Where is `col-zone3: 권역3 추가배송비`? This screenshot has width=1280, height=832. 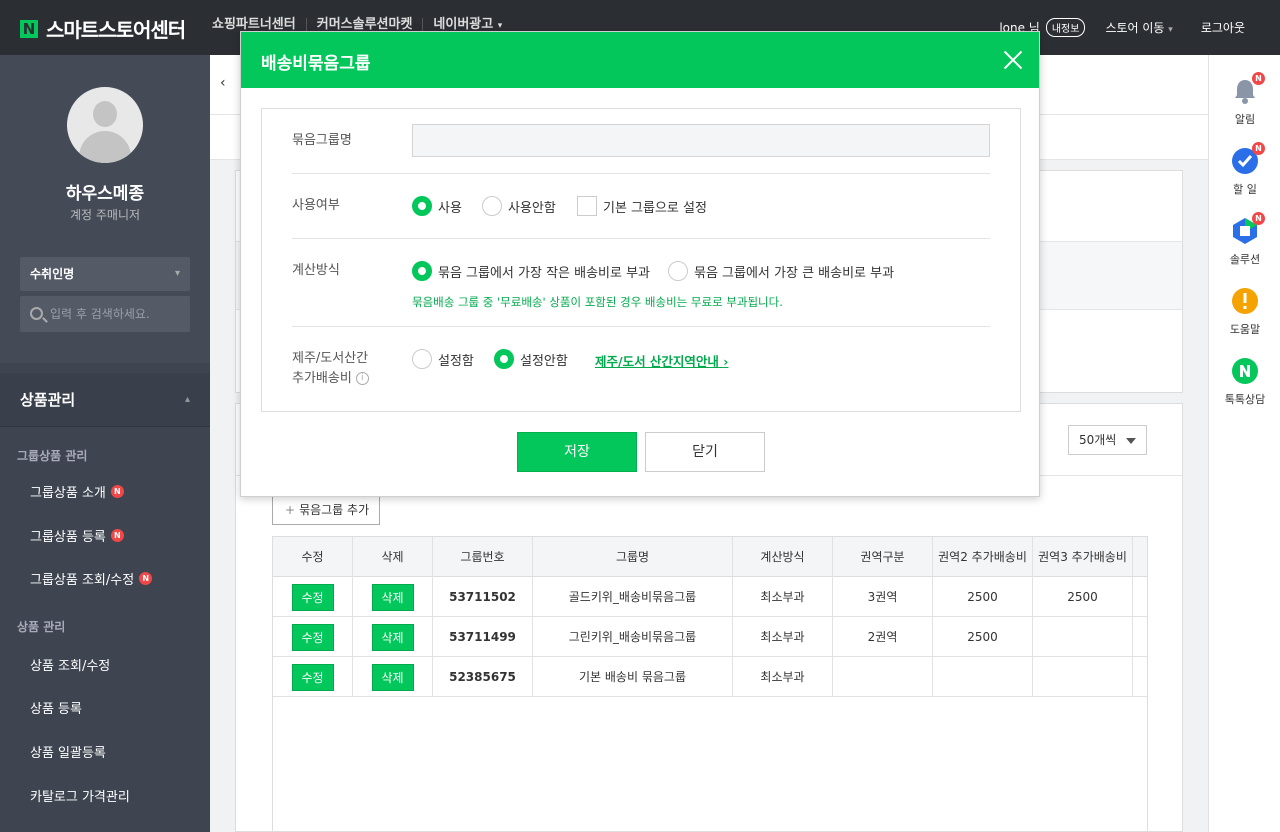 col-zone3: 권역3 추가배송비 is located at coordinates (1083, 557).